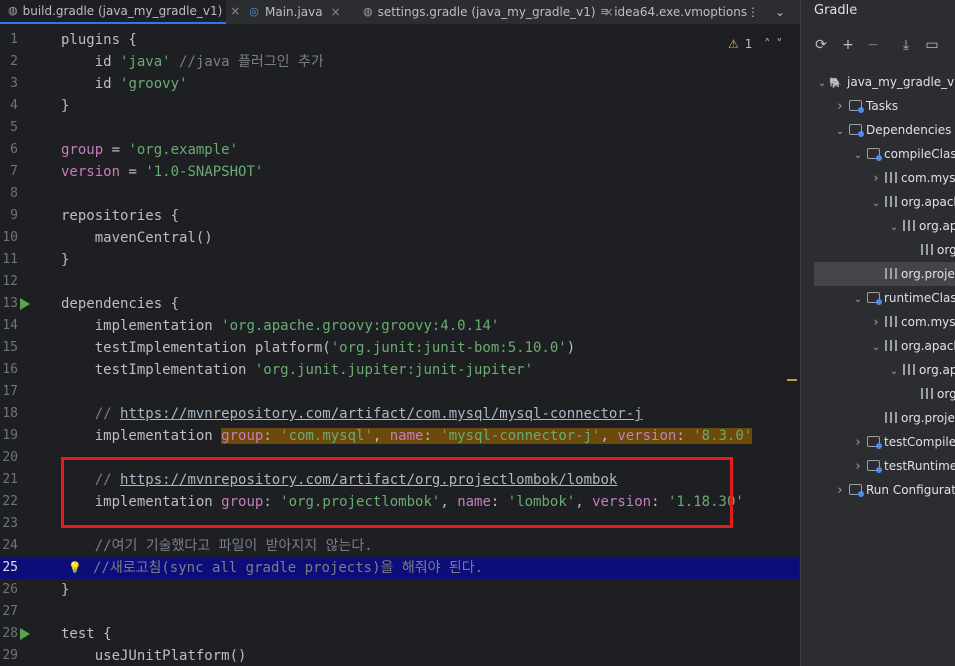 Image resolution: width=955 pixels, height=666 pixels. Describe the element at coordinates (399, 590) in the screenshot. I see `code-line: 26}` at that location.